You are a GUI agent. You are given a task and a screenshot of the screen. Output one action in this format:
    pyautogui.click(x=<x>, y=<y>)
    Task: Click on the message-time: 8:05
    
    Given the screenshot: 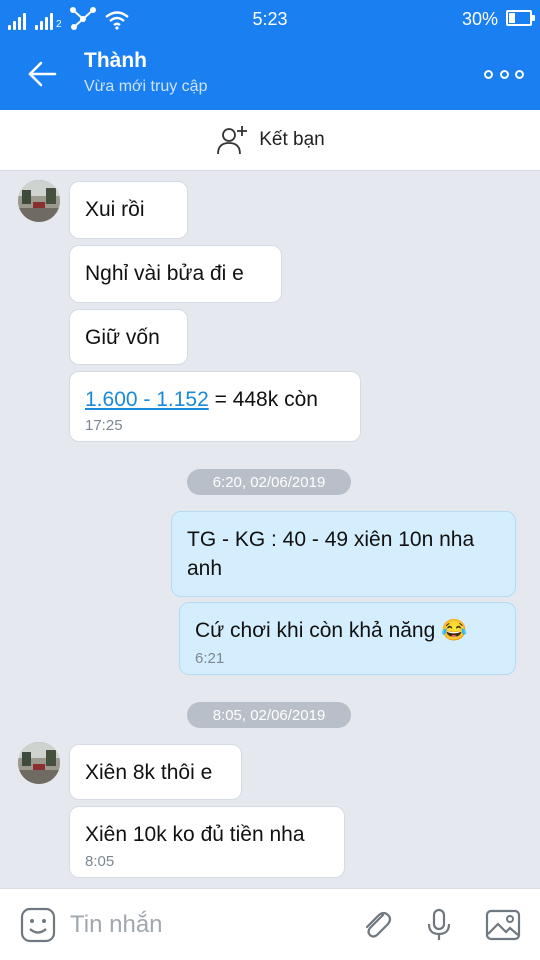 What is the action you would take?
    pyautogui.click(x=100, y=861)
    